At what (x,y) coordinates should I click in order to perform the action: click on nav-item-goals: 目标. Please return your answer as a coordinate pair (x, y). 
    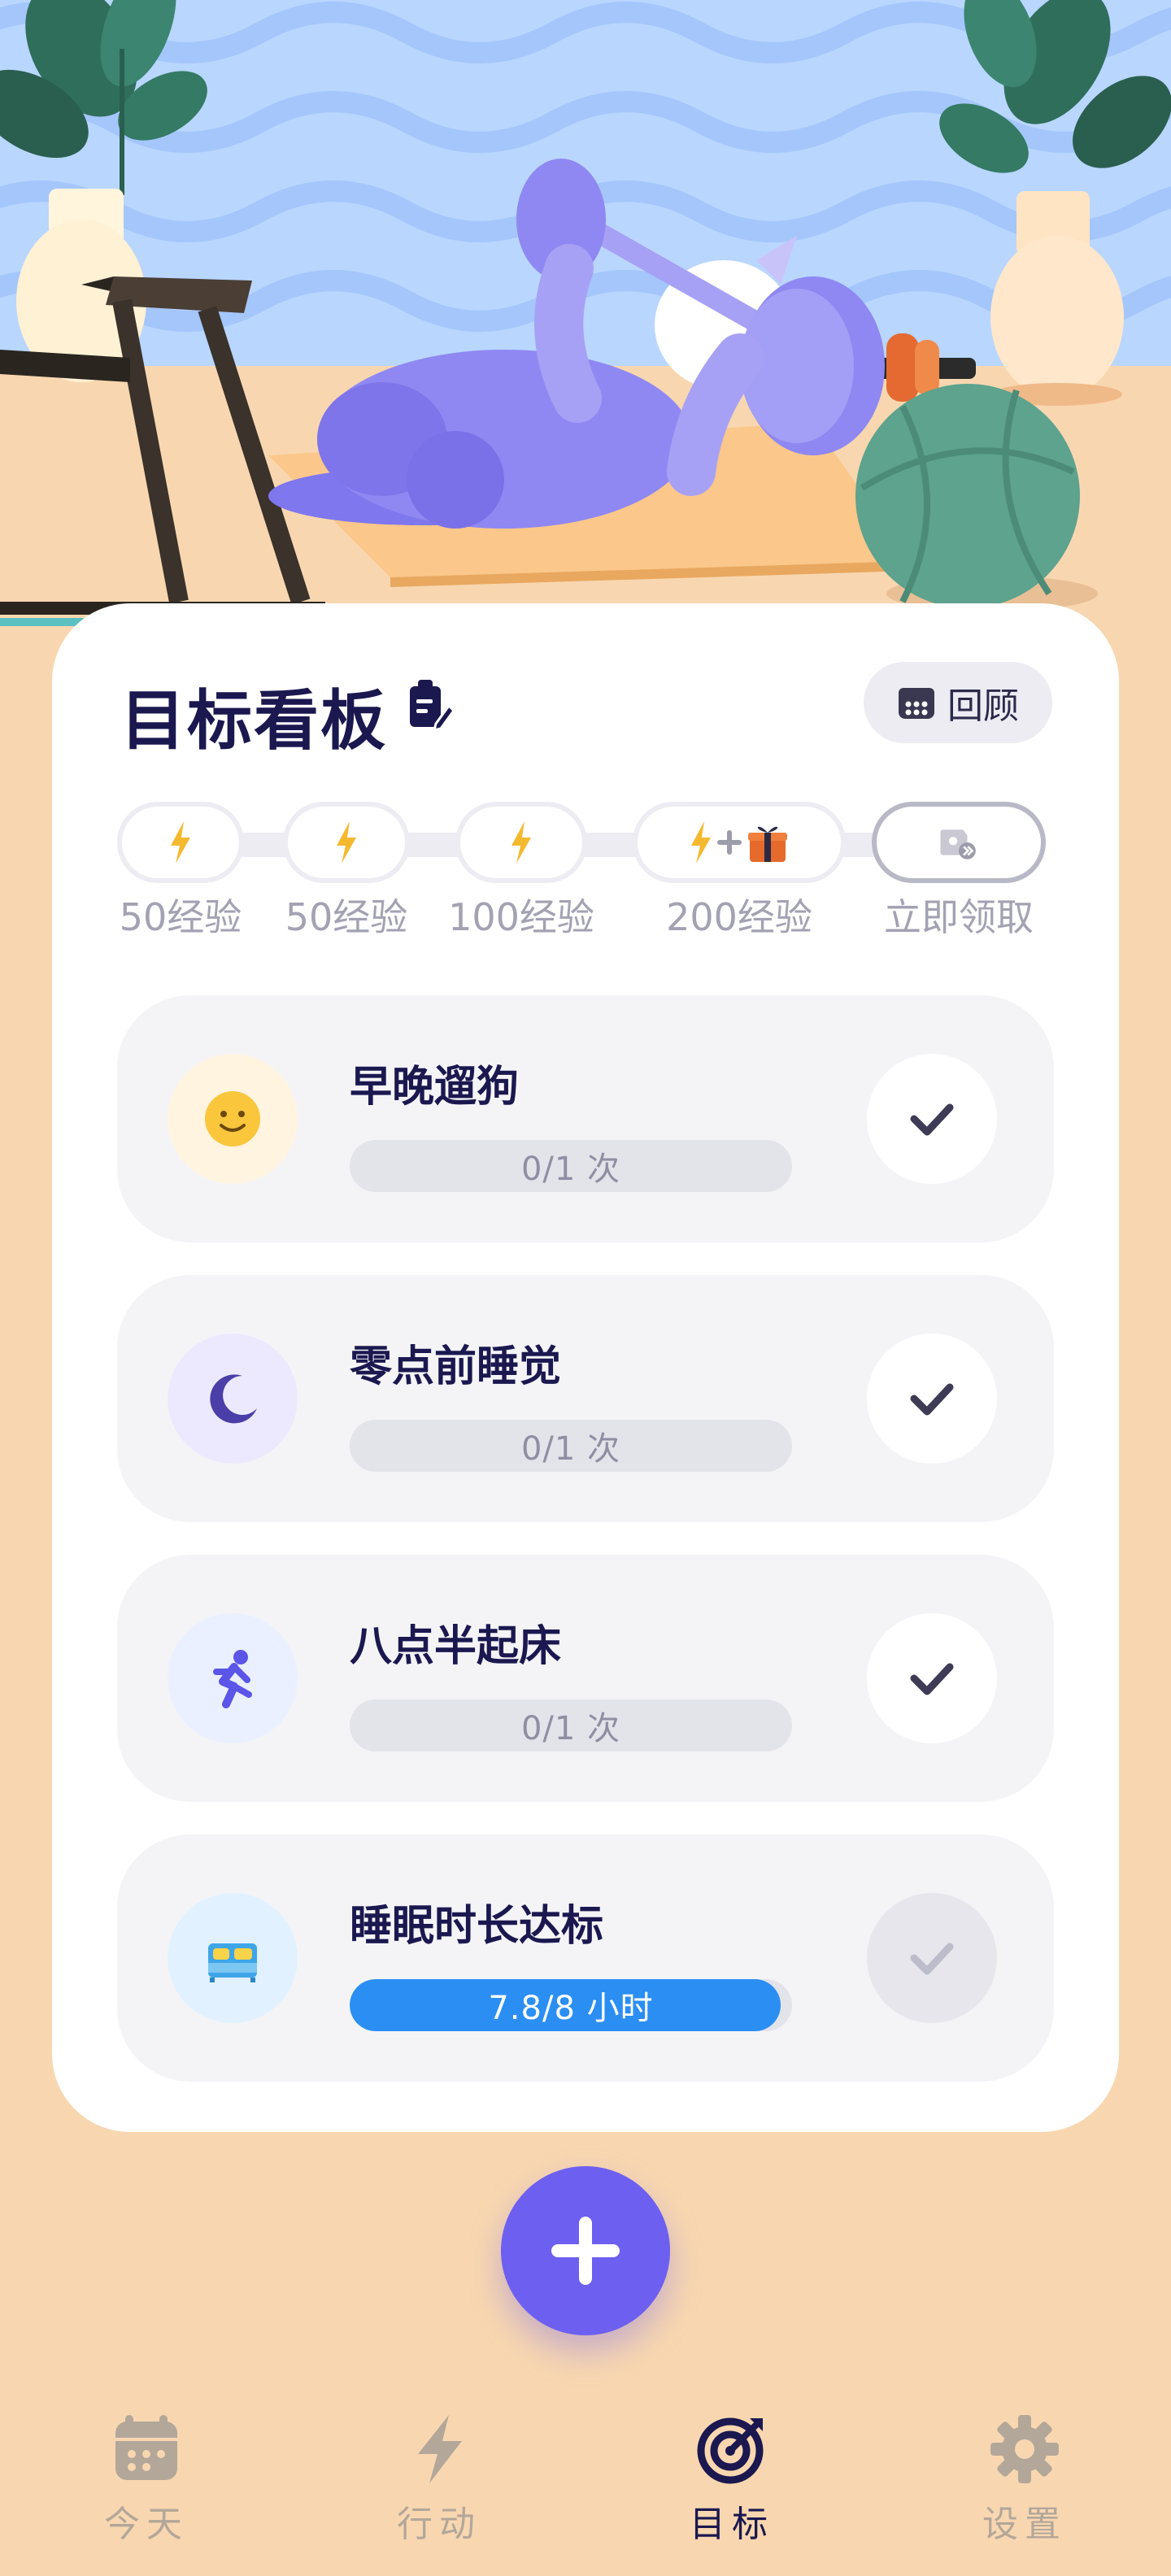
    Looking at the image, I should click on (732, 2484).